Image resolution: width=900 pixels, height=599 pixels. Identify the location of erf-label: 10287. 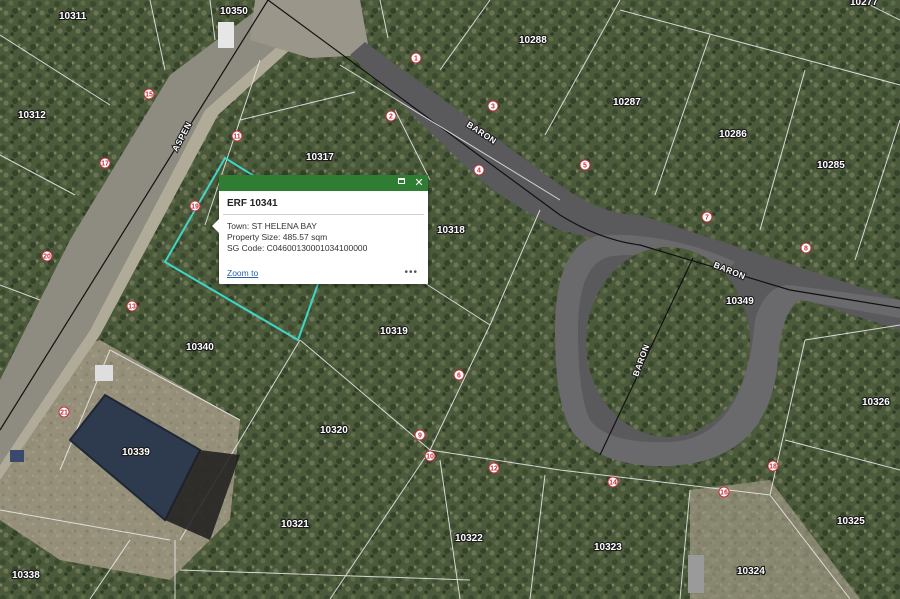
(627, 102).